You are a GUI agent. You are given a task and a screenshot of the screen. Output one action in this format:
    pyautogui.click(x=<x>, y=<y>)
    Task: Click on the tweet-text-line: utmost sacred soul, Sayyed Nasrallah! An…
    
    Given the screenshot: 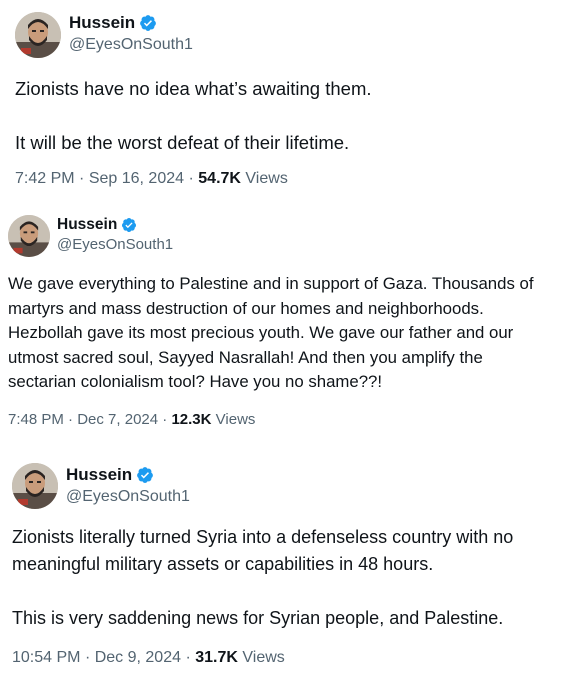 What is the action you would take?
    pyautogui.click(x=245, y=357)
    